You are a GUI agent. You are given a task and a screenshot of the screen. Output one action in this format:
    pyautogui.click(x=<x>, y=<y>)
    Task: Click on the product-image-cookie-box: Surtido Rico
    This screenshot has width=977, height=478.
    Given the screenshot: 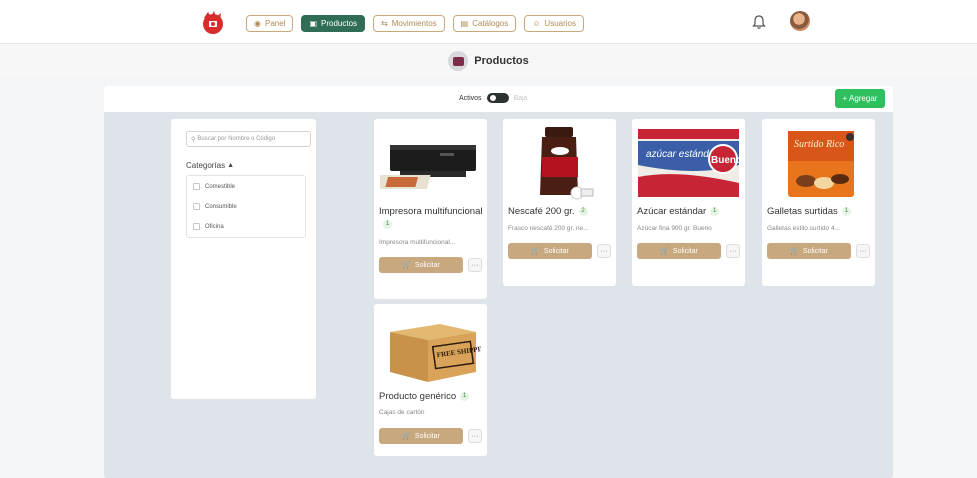 What is the action you would take?
    pyautogui.click(x=821, y=164)
    